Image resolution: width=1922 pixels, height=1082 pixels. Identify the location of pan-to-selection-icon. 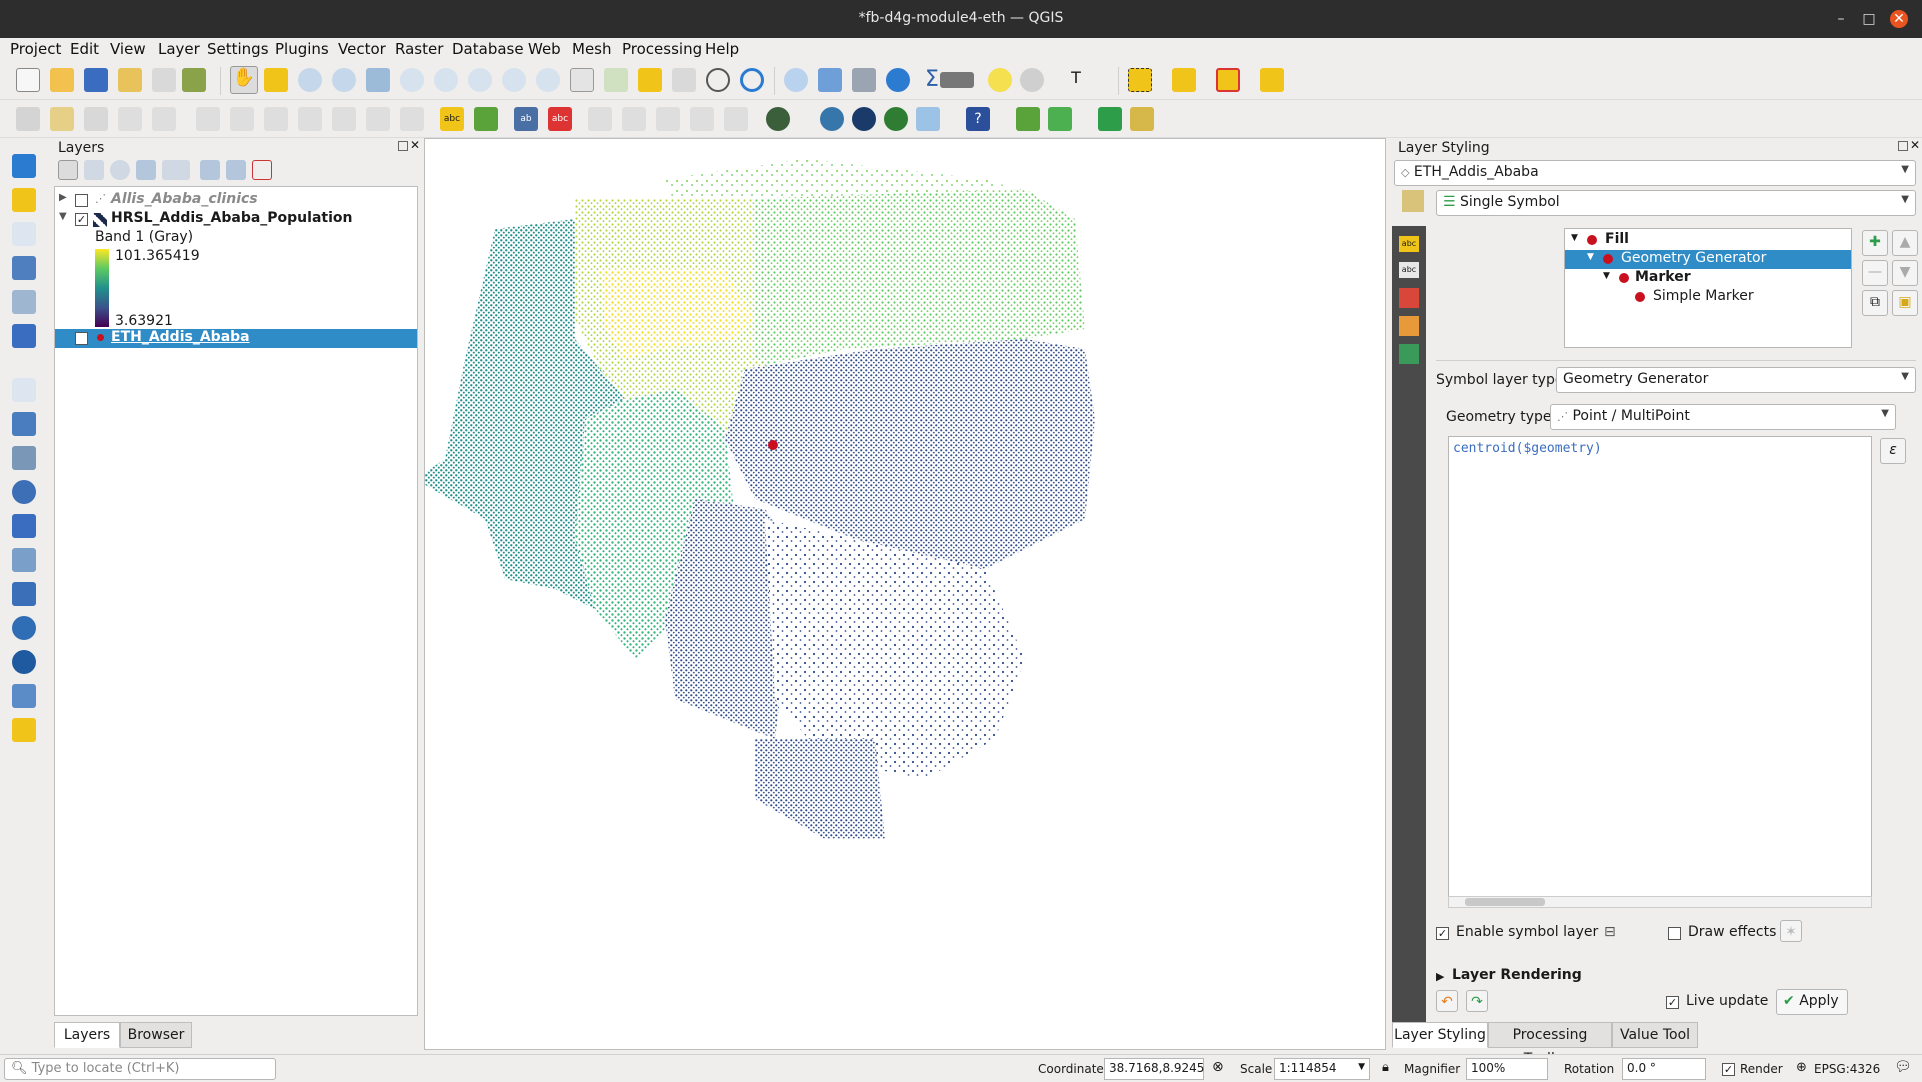
(276, 80).